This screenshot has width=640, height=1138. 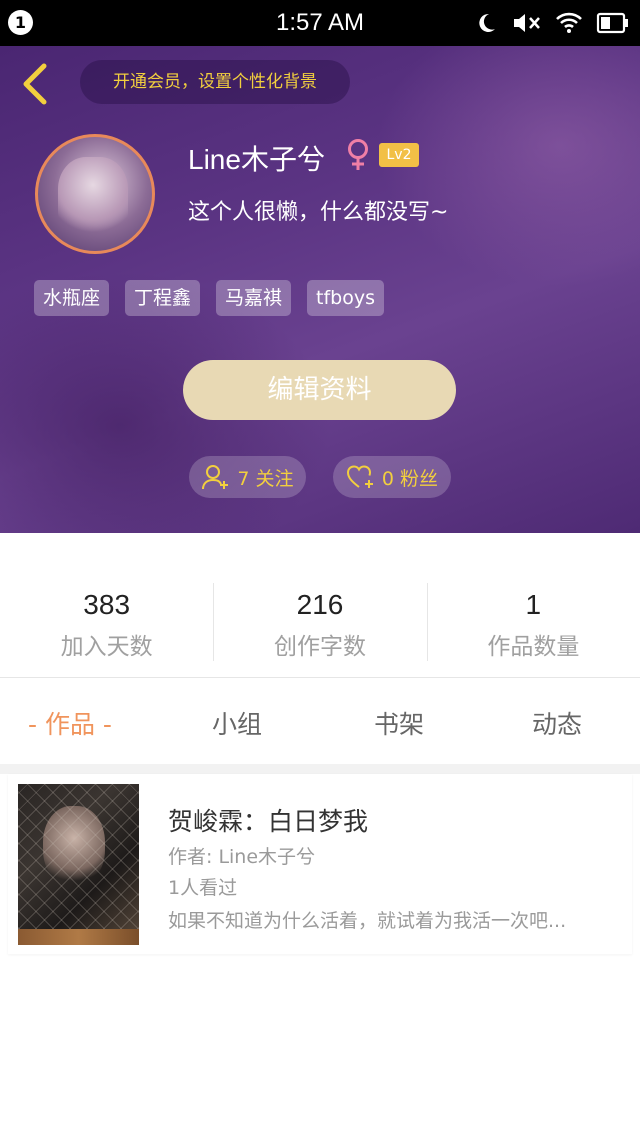 What do you see at coordinates (527, 23) in the screenshot?
I see `mute-icon` at bounding box center [527, 23].